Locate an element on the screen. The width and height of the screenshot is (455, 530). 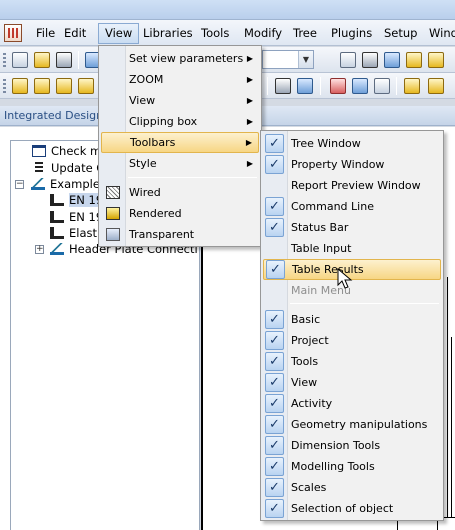
menu-item-view: ✓ View is located at coordinates (352, 382).